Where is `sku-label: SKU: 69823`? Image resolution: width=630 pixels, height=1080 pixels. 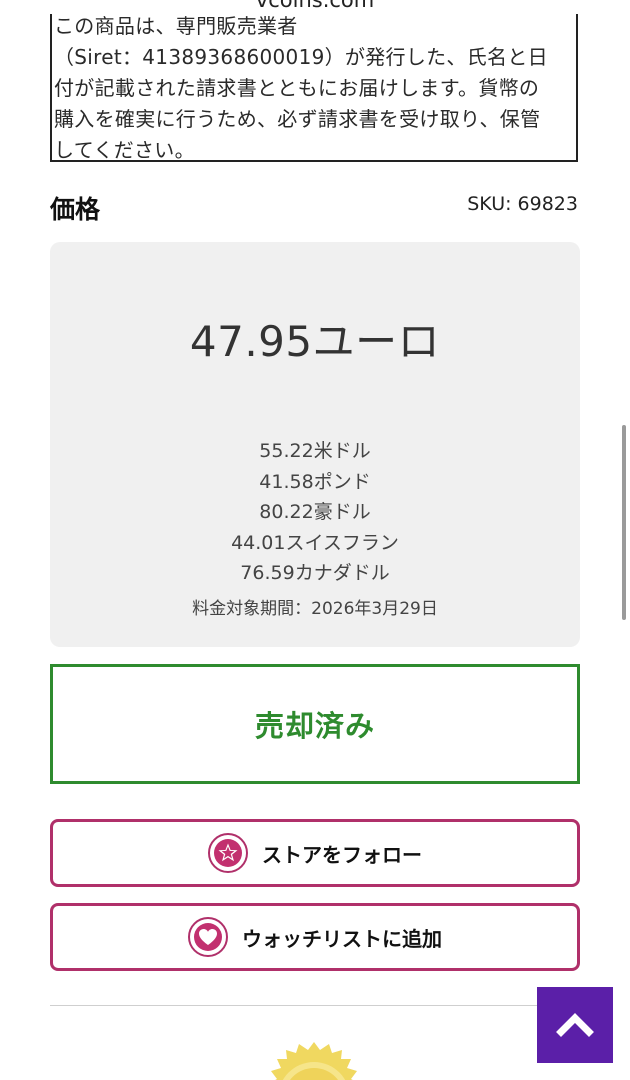
sku-label: SKU: 69823 is located at coordinates (522, 204).